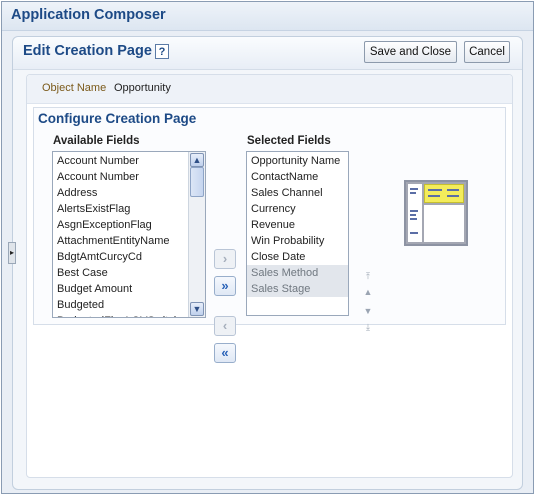 The width and height of the screenshot is (537, 497). I want to click on chevron-left-icon: ‹, so click(225, 326).